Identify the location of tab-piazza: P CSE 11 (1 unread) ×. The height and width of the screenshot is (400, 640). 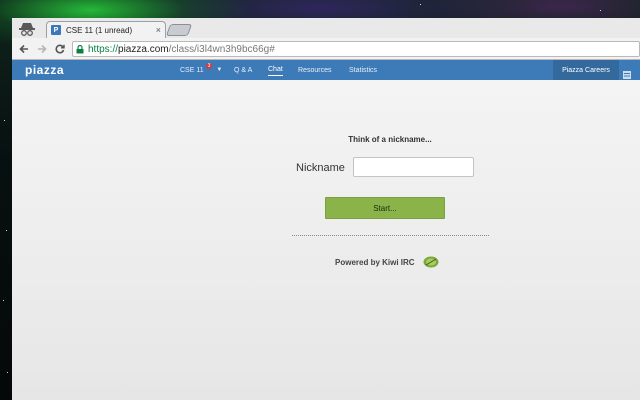
(106, 29).